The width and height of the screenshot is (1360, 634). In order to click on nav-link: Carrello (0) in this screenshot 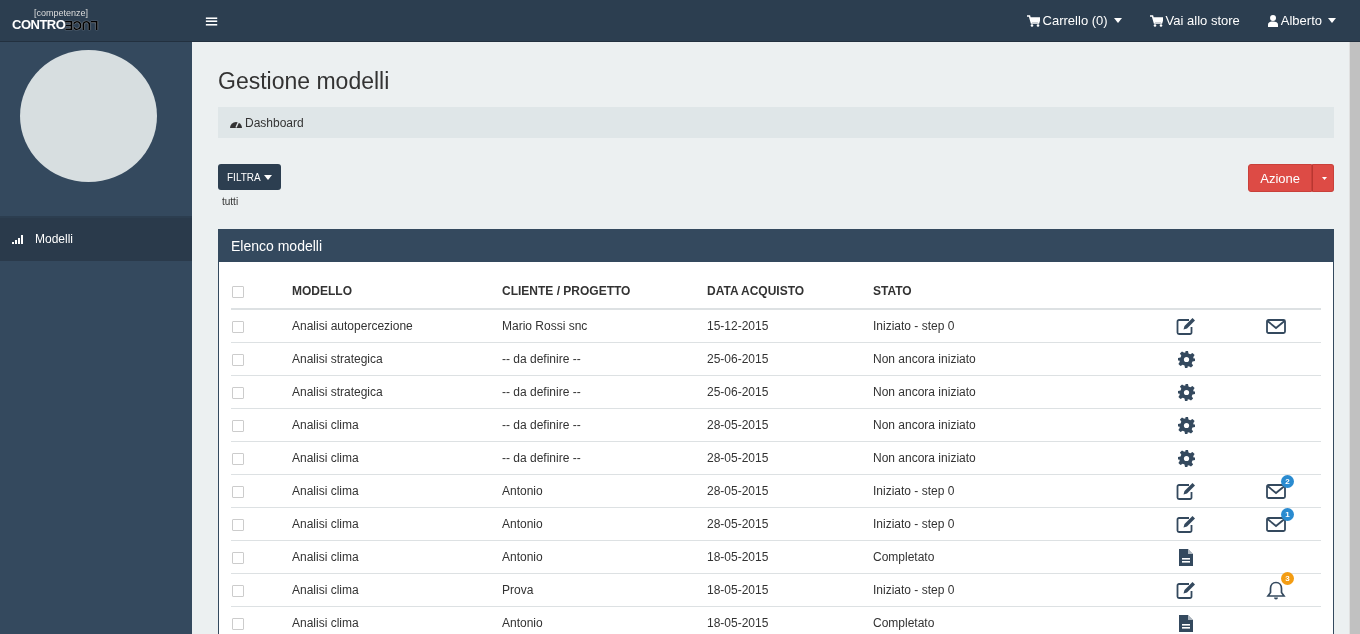, I will do `click(1074, 20)`.